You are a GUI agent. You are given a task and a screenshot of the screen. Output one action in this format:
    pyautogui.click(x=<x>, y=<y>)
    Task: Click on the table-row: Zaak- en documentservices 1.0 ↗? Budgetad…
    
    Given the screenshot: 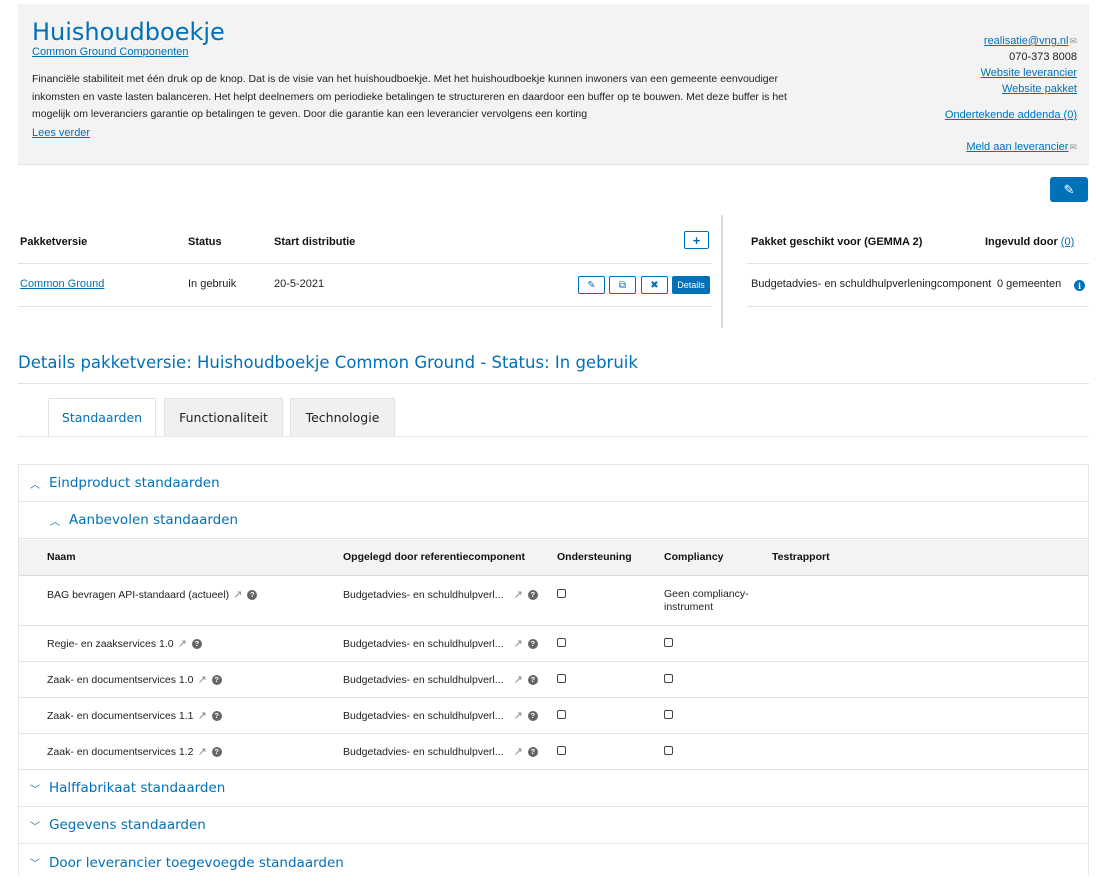 What is the action you would take?
    pyautogui.click(x=553, y=680)
    